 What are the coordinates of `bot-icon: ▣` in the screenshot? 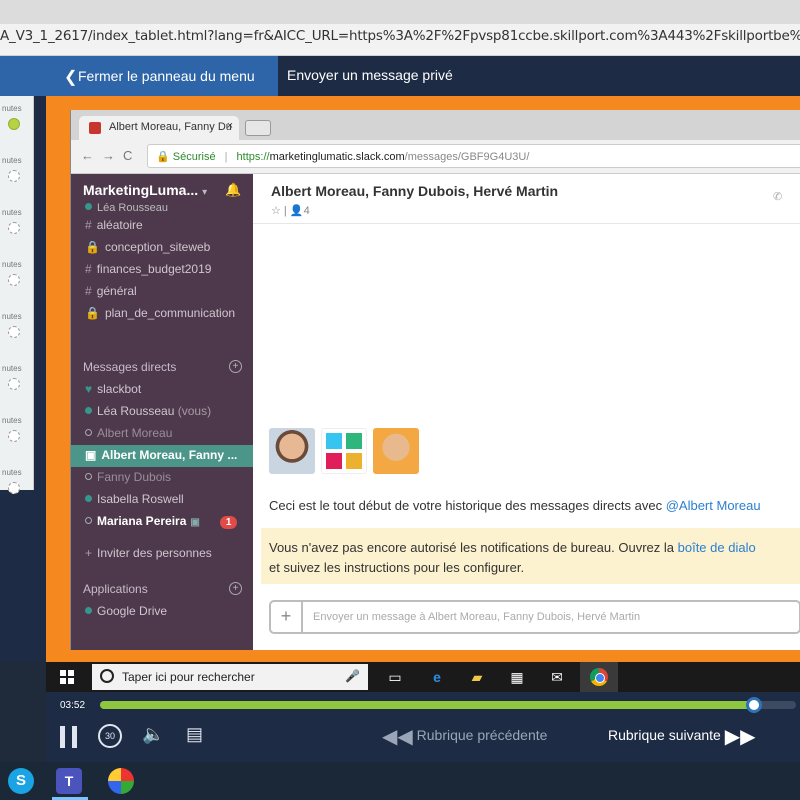 It's located at (195, 522).